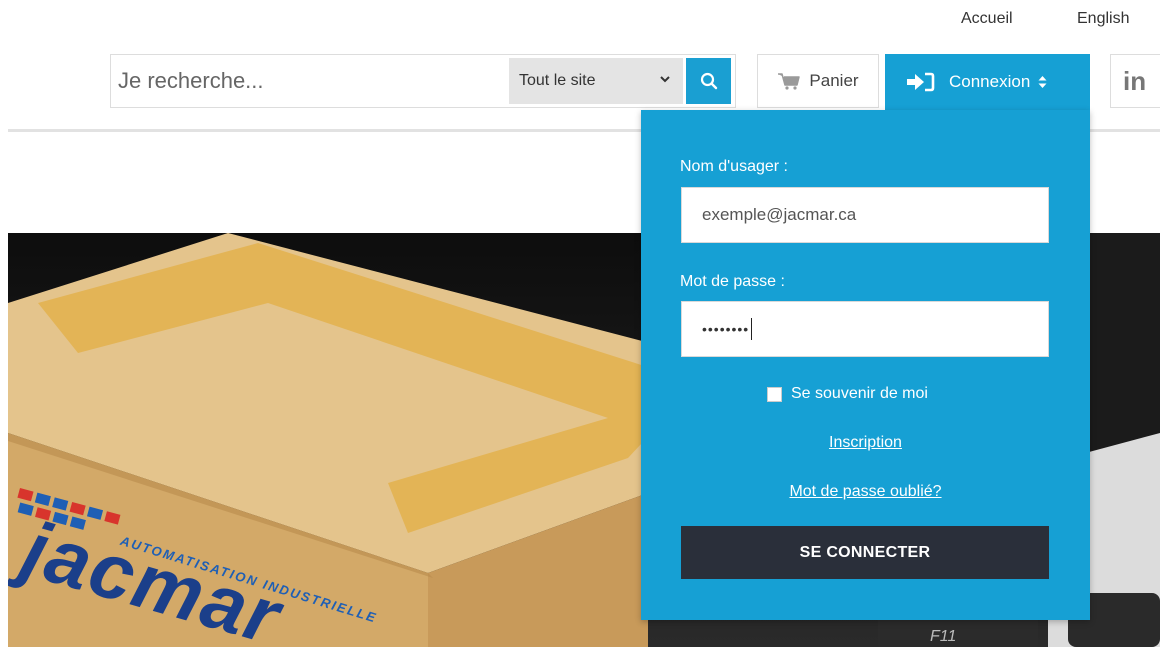 This screenshot has height=647, width=1160. What do you see at coordinates (921, 82) in the screenshot?
I see `sign-in-icon` at bounding box center [921, 82].